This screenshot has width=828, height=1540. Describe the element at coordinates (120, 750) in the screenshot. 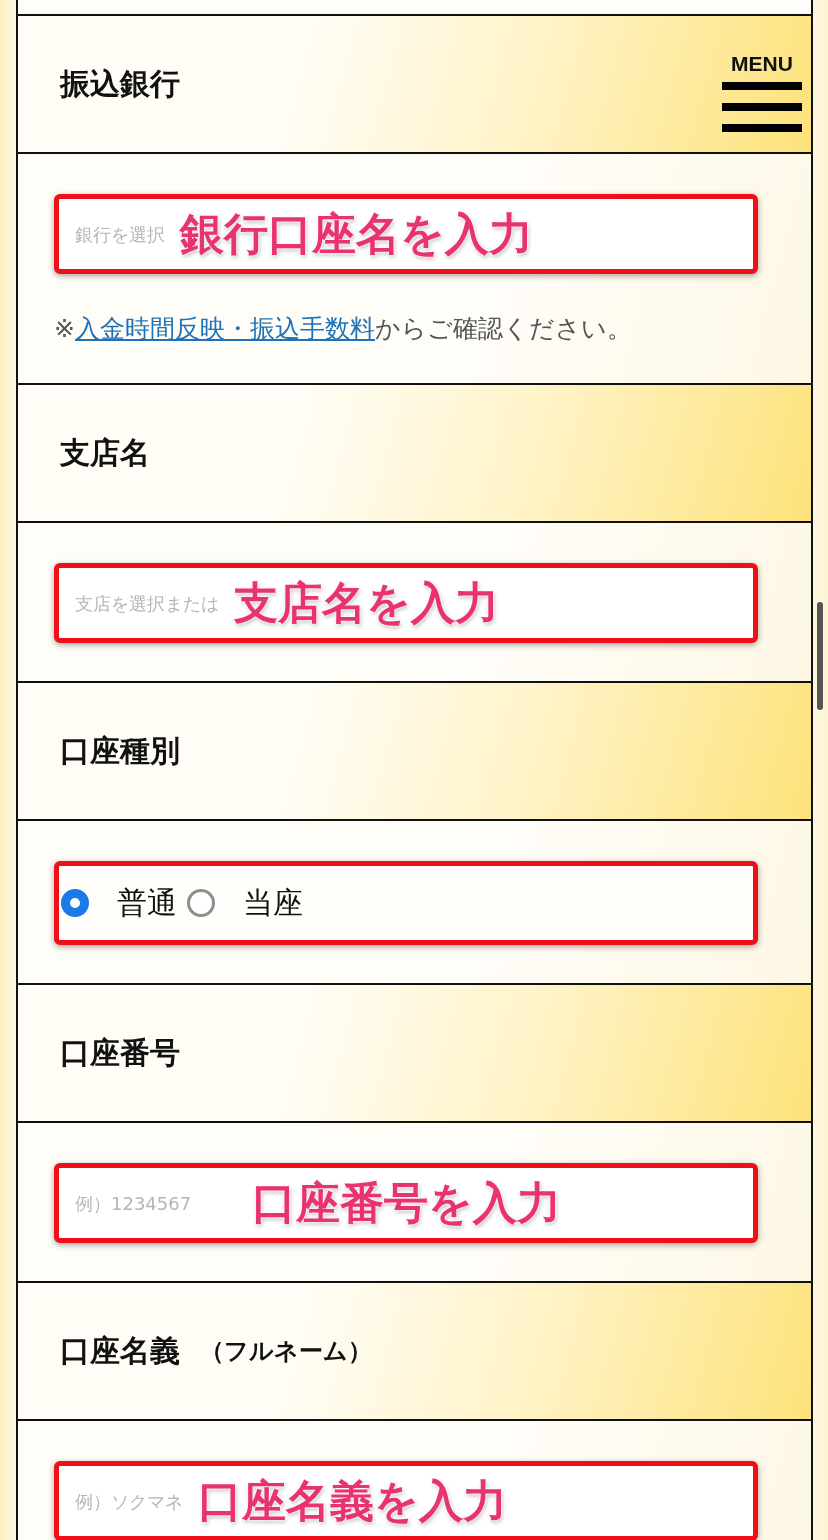

I see `section-heading: 口座種別` at that location.